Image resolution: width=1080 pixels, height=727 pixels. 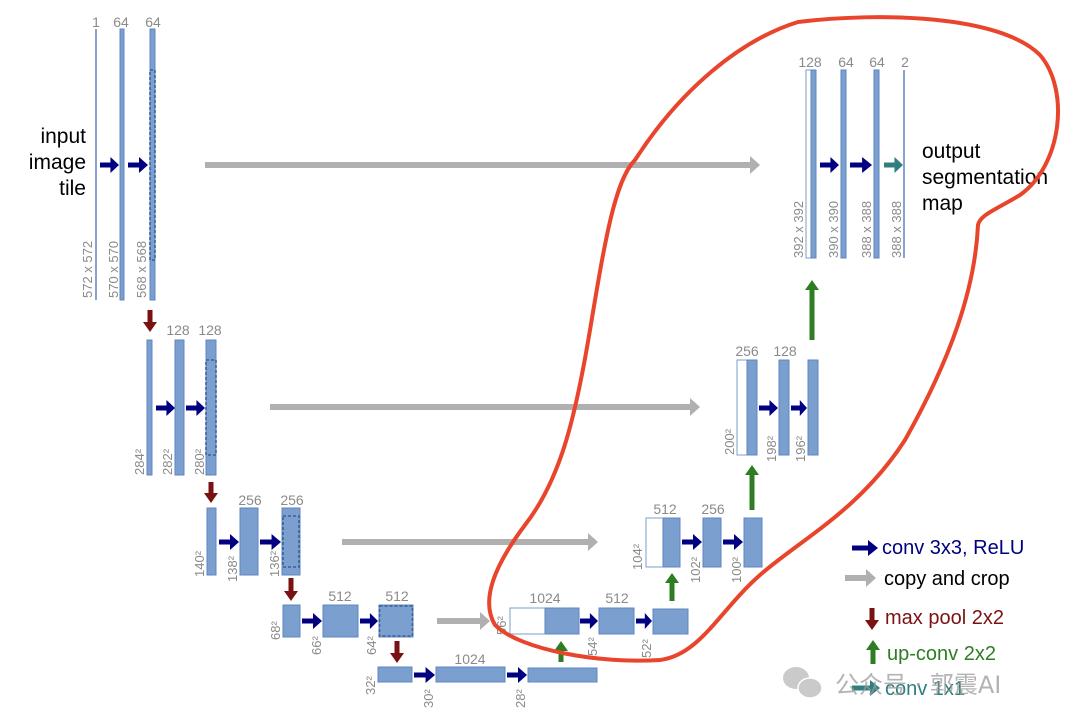 I want to click on channel-label: 1, so click(x=96, y=22).